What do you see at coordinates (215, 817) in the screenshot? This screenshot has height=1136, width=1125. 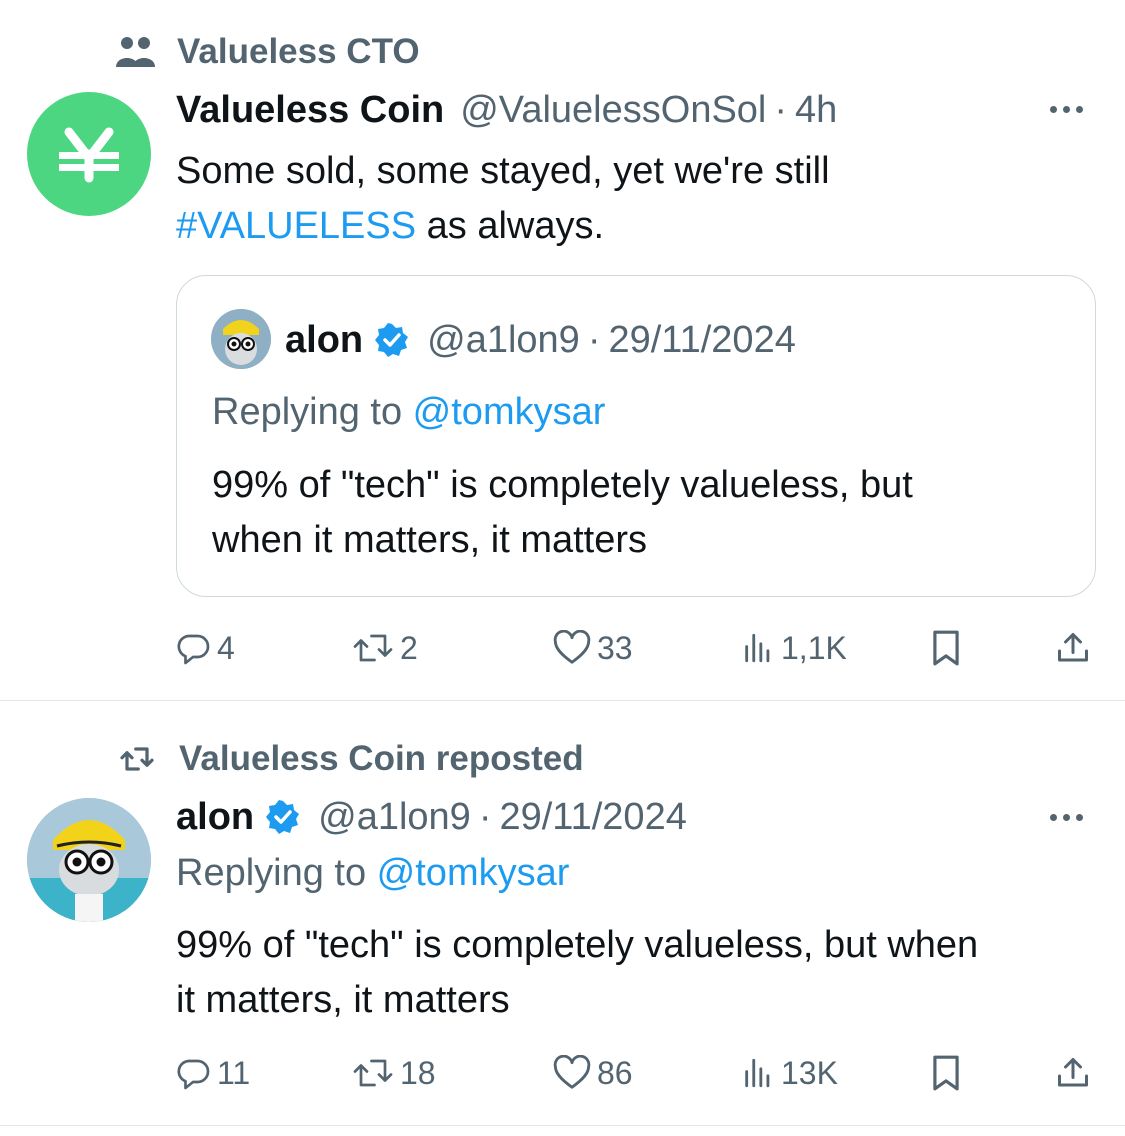 I see `author-name: alon` at bounding box center [215, 817].